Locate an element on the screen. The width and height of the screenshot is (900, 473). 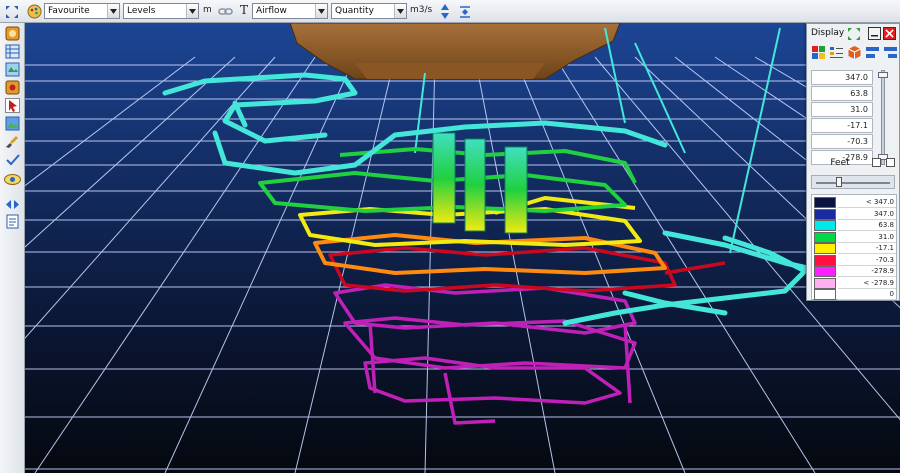
range-value: -17.1 is located at coordinates (842, 125).